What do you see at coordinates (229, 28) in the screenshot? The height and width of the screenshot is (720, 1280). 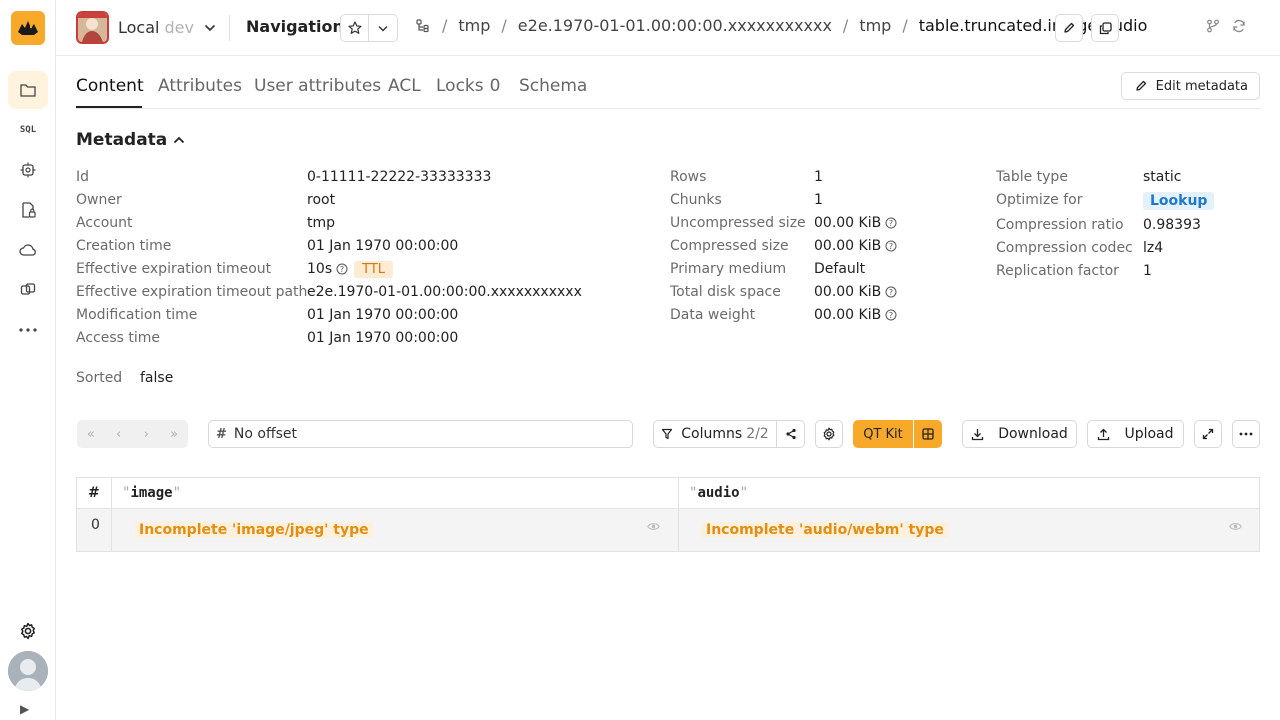 I see `header-divider` at bounding box center [229, 28].